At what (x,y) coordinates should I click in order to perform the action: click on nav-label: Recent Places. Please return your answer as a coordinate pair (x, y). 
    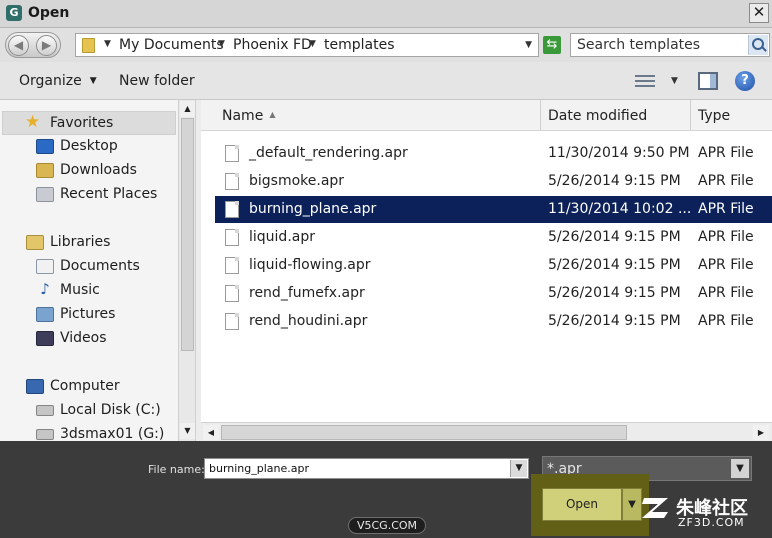
    Looking at the image, I should click on (109, 194).